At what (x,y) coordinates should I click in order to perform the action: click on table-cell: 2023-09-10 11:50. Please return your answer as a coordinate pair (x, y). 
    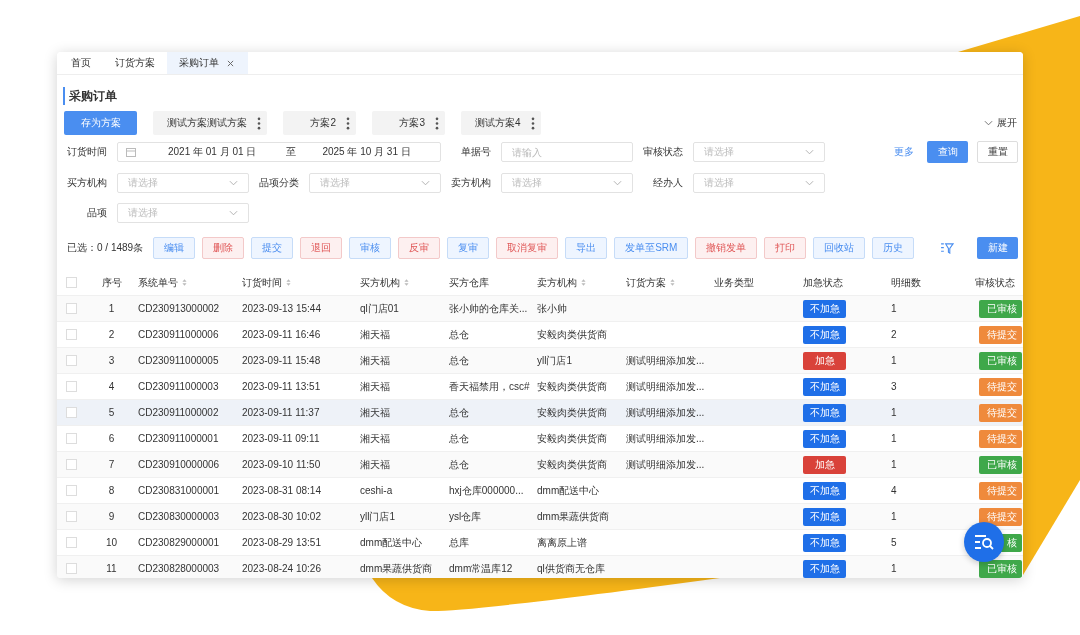
    Looking at the image, I should click on (281, 464).